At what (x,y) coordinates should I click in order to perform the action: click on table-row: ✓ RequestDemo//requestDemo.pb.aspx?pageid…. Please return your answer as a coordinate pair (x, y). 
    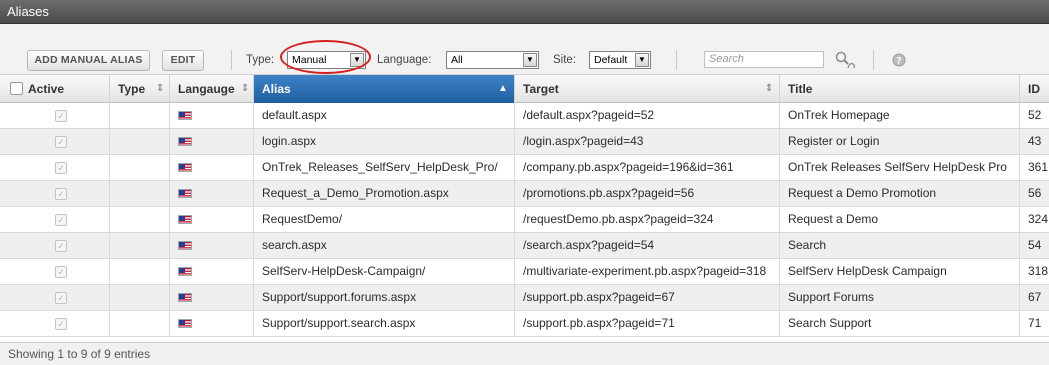
    Looking at the image, I should click on (524, 220).